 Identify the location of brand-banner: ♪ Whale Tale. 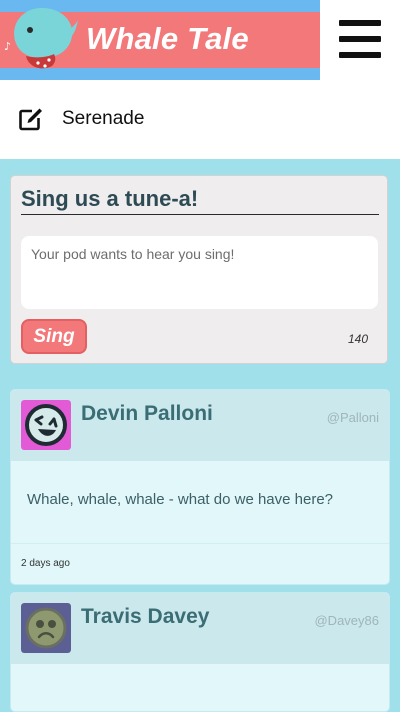
(160, 40).